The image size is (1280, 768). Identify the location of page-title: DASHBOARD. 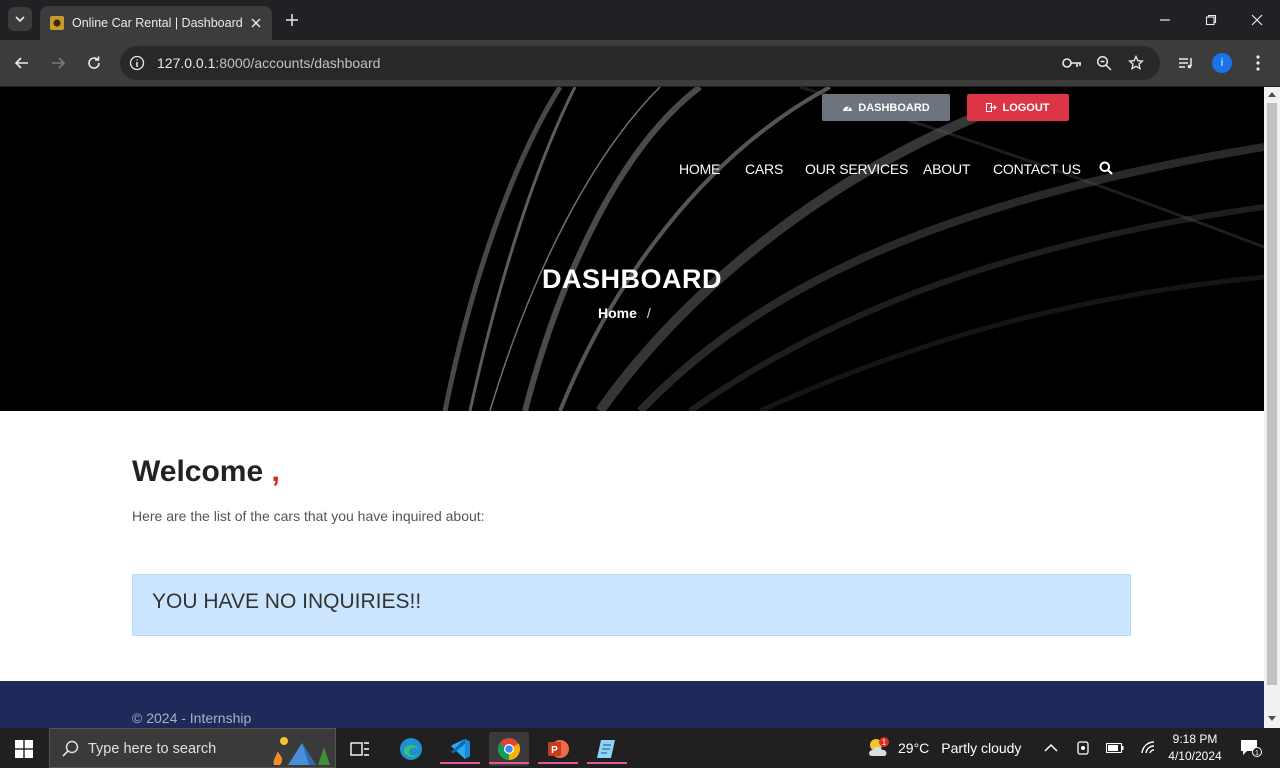
(632, 279).